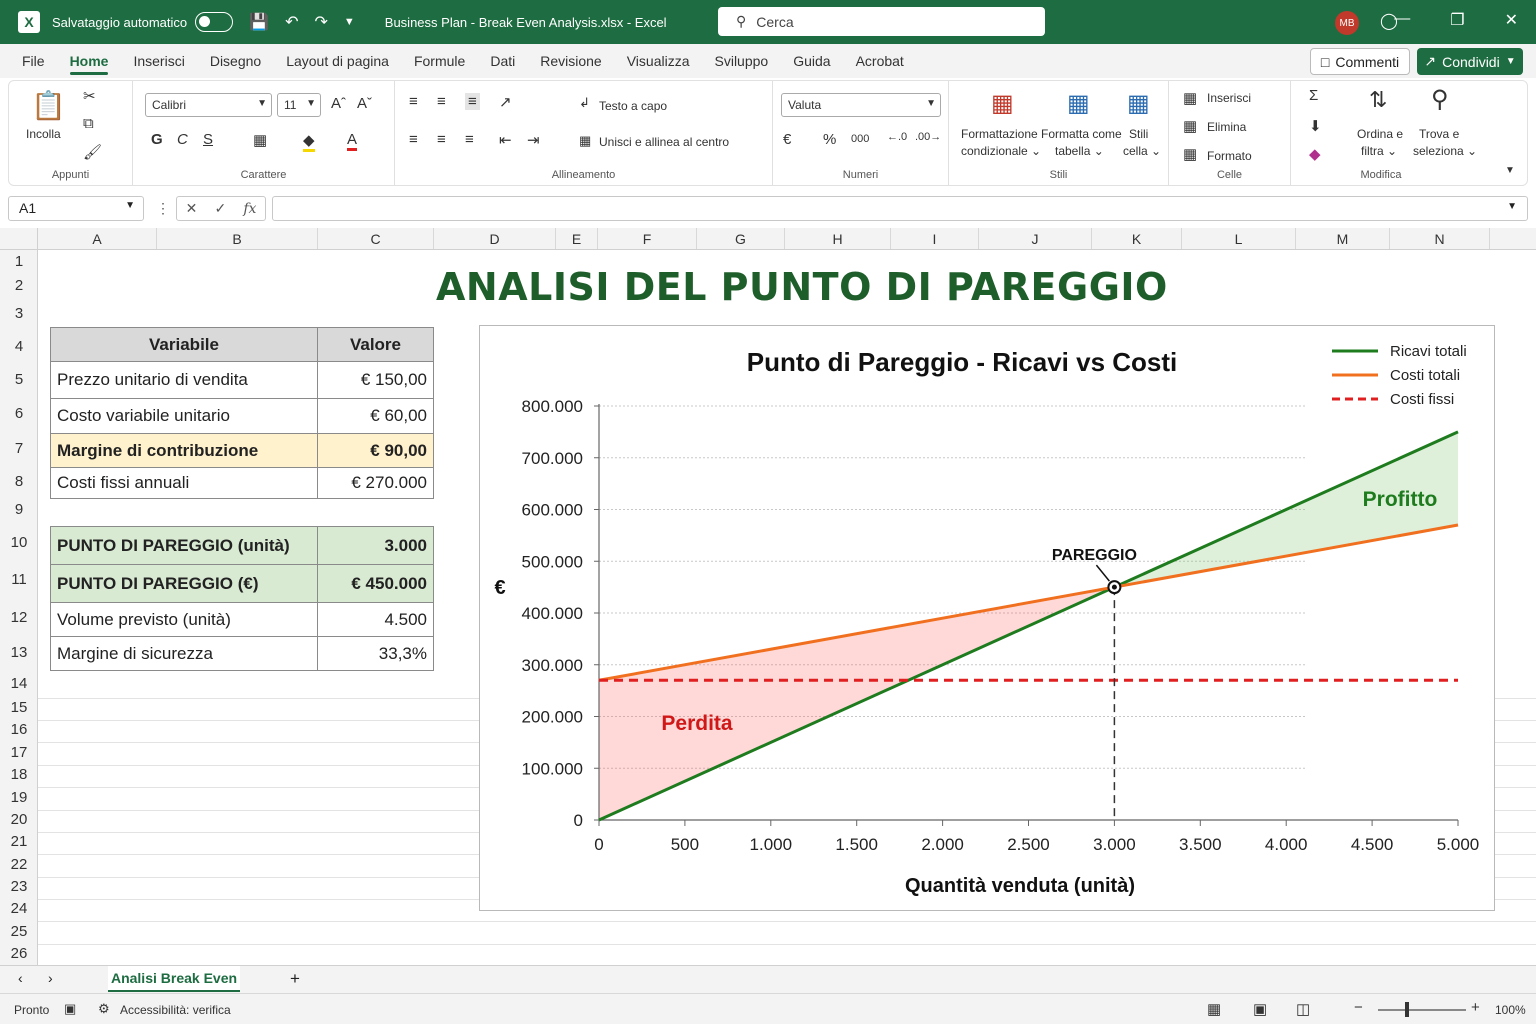  I want to click on font-name-dropdown: Calibri ▼, so click(208, 105).